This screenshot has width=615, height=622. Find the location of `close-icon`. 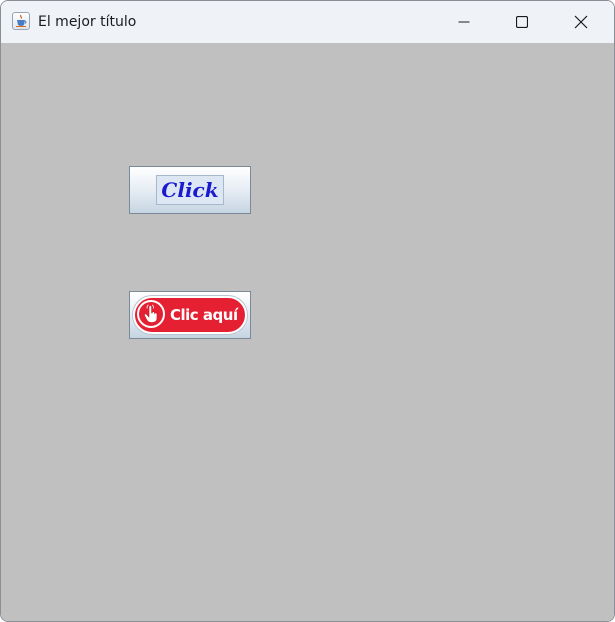

close-icon is located at coordinates (581, 22).